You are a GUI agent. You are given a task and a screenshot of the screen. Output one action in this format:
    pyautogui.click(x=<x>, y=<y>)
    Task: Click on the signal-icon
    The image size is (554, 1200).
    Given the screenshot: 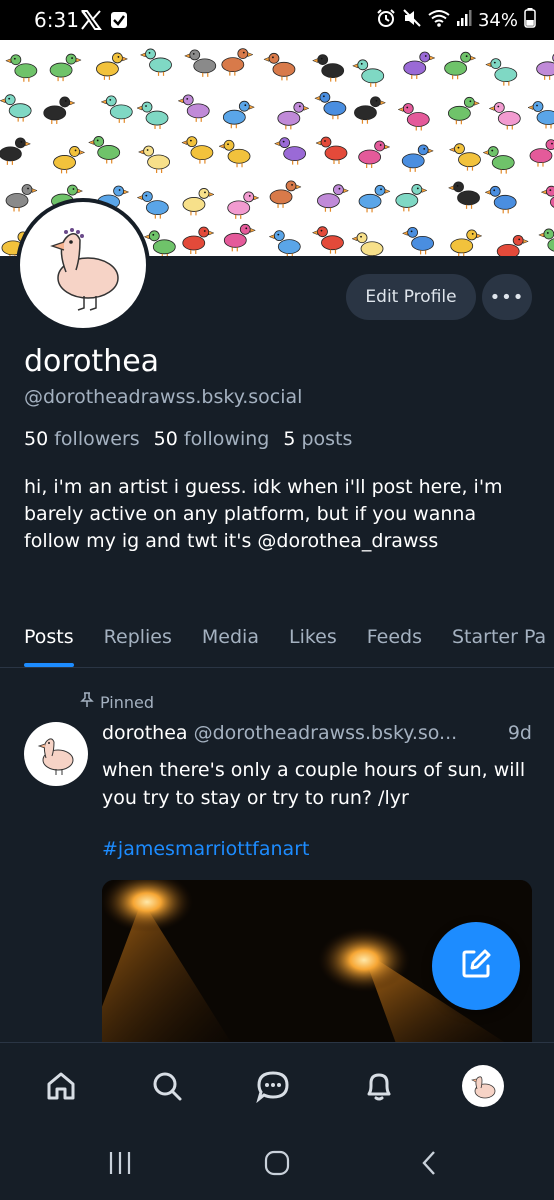 What is the action you would take?
    pyautogui.click(x=464, y=20)
    